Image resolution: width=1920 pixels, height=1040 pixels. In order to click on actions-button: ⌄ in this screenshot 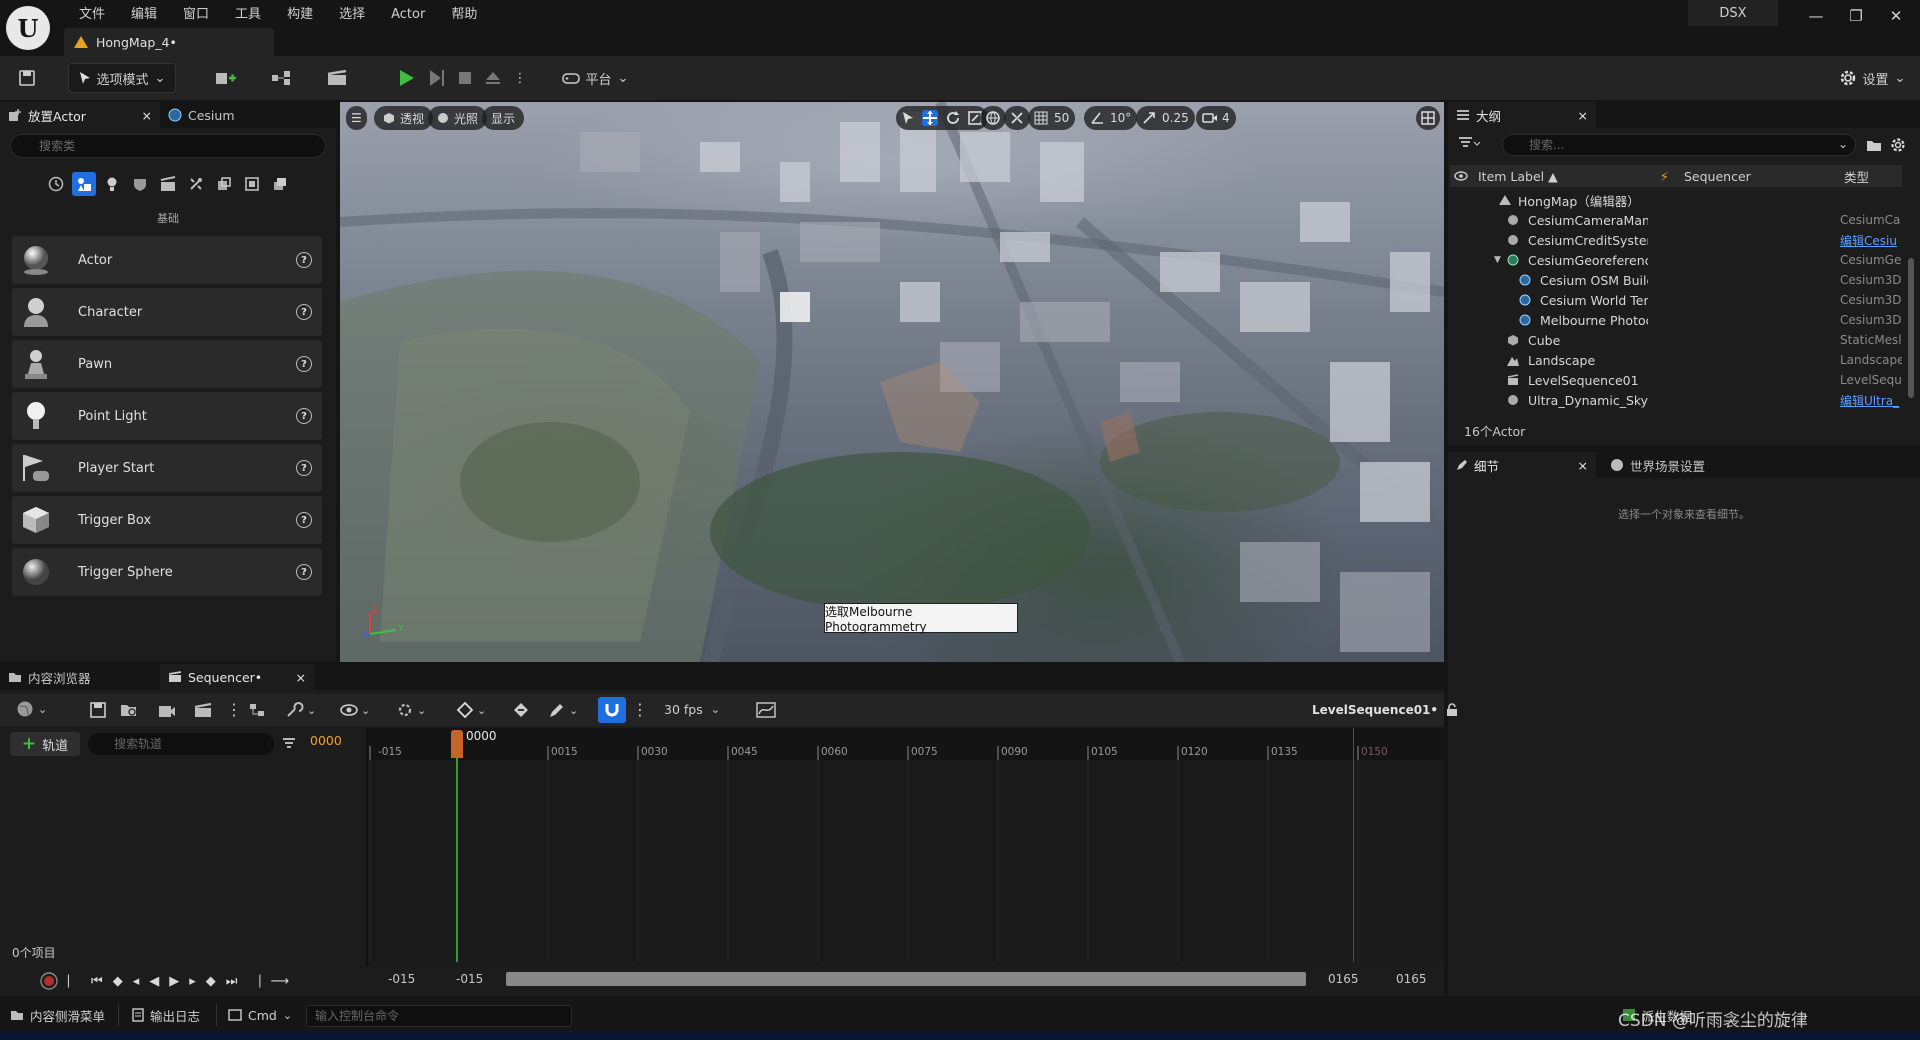, I will do `click(301, 710)`.